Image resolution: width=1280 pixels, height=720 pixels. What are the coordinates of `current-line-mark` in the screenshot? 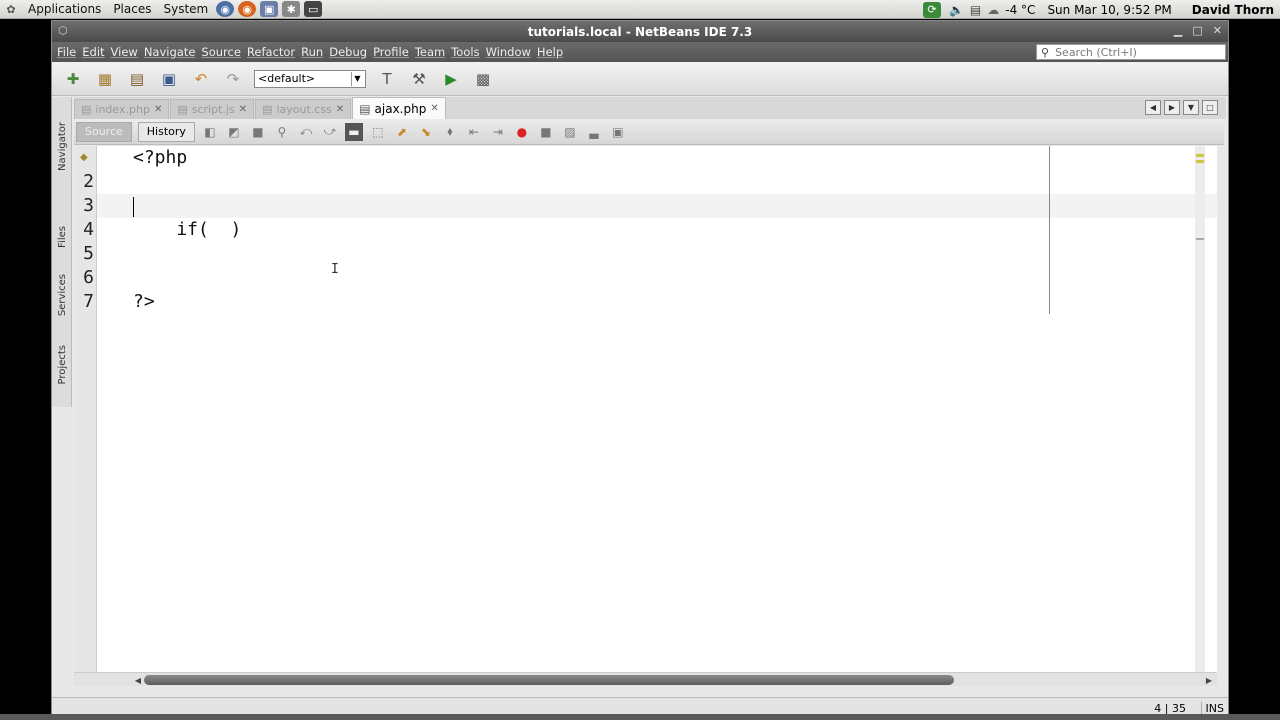 It's located at (1200, 239).